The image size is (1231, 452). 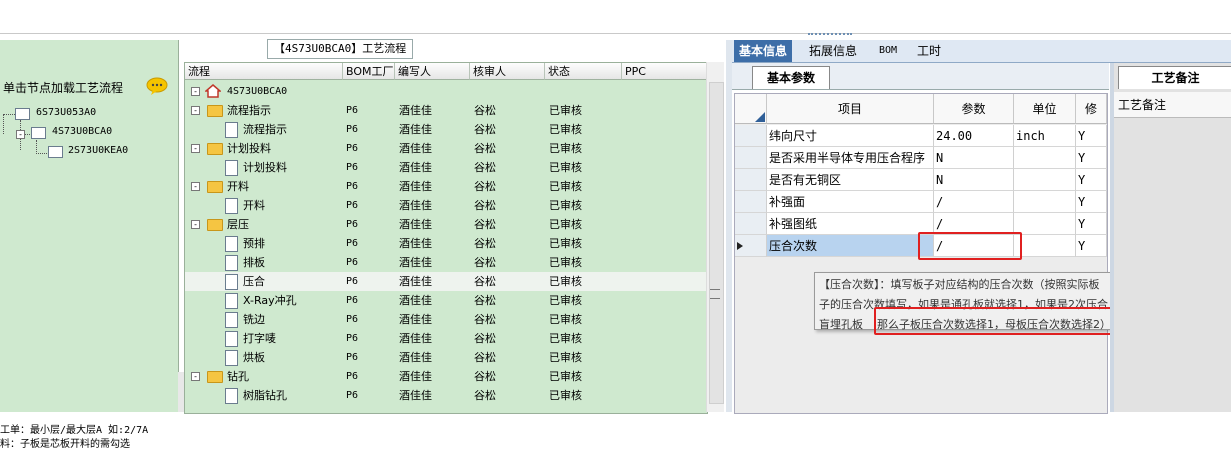 What do you see at coordinates (446, 91) in the screenshot?
I see `table-row: - 4S73U0BCA0` at bounding box center [446, 91].